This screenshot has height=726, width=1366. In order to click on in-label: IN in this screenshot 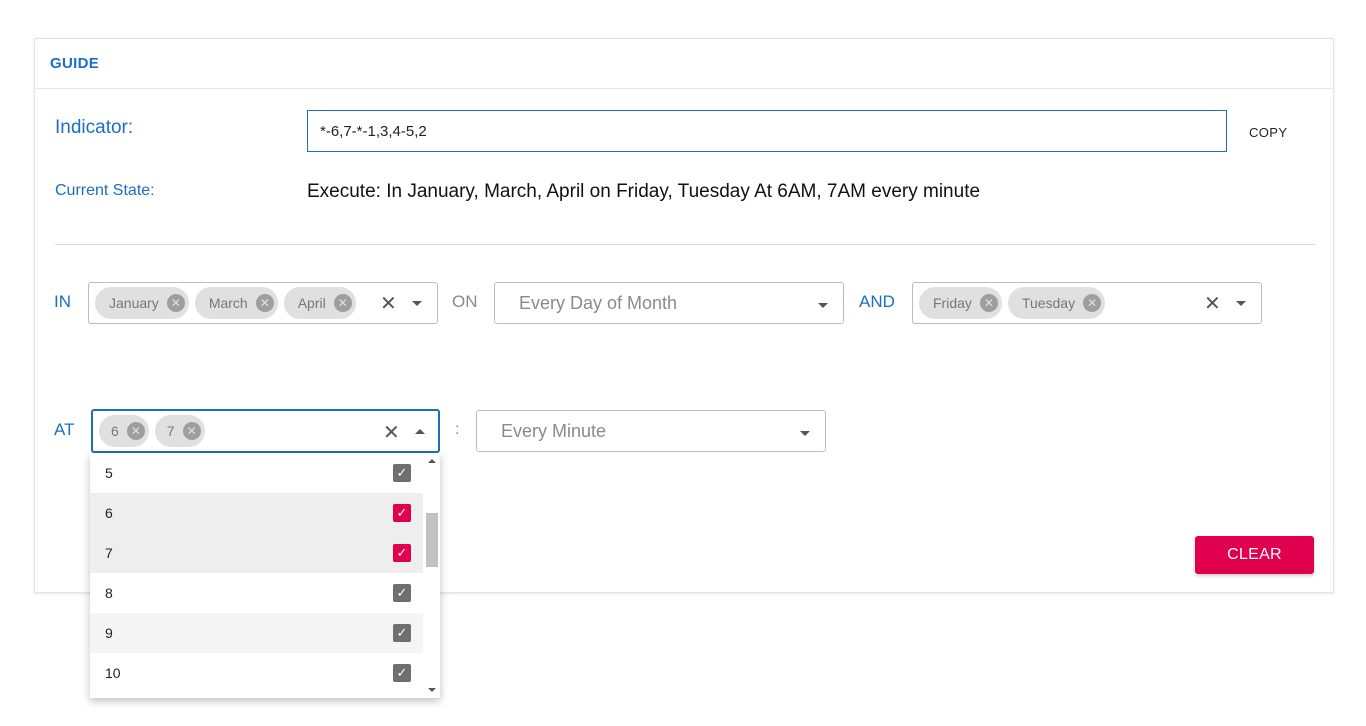, I will do `click(62, 301)`.